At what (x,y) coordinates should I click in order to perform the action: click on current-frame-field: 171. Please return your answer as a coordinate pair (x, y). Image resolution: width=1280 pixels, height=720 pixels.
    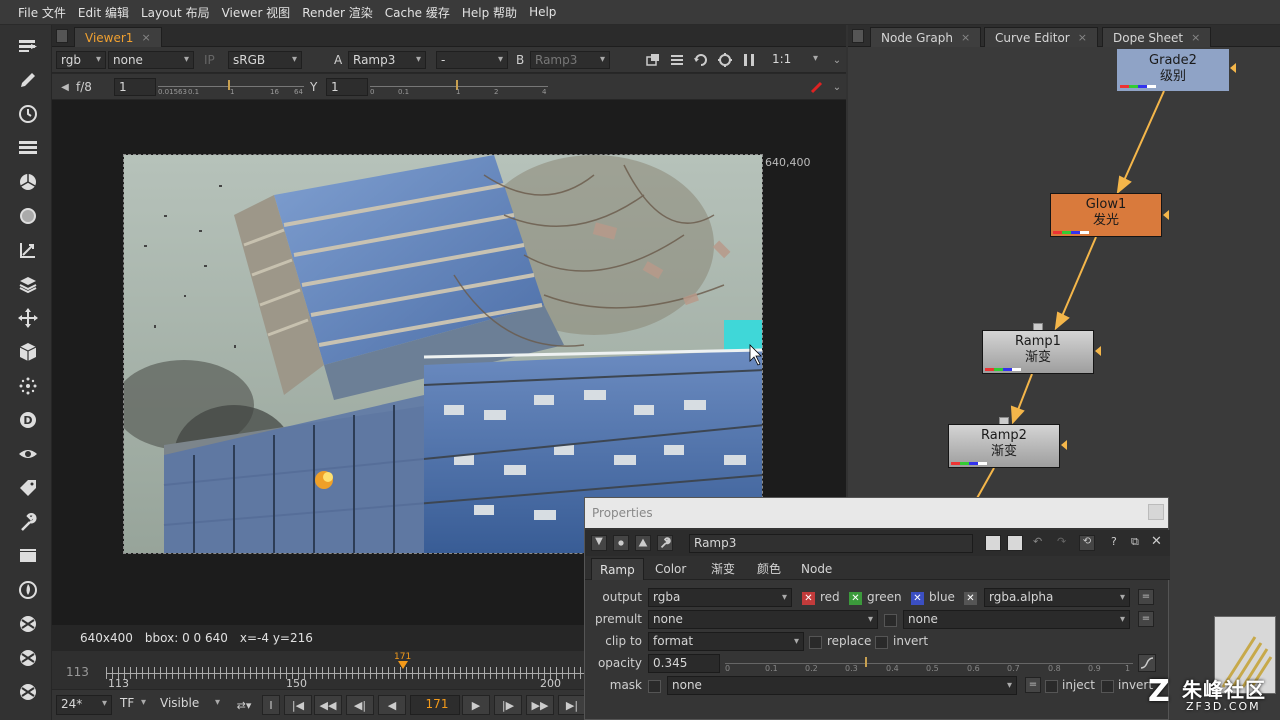
    Looking at the image, I should click on (435, 705).